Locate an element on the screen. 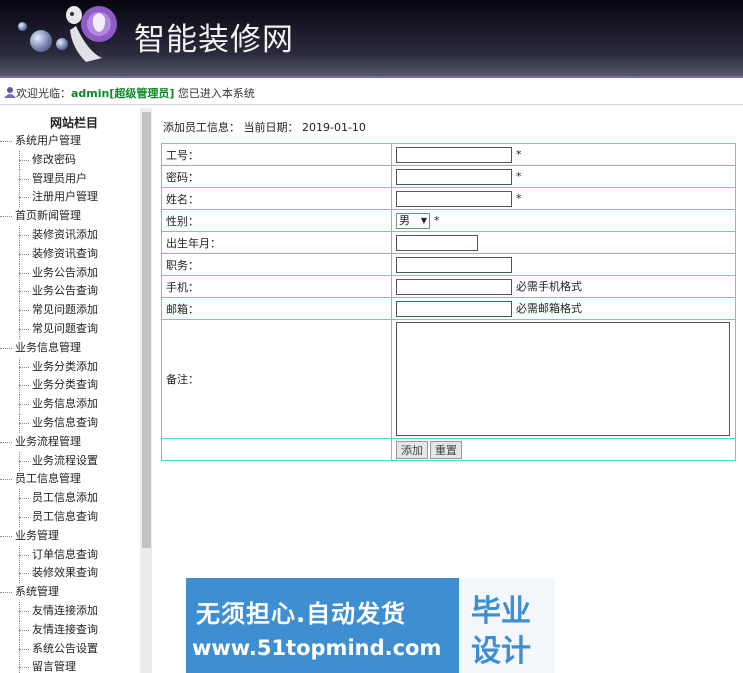  sidebar-group: 员工信息管理 is located at coordinates (70, 479).